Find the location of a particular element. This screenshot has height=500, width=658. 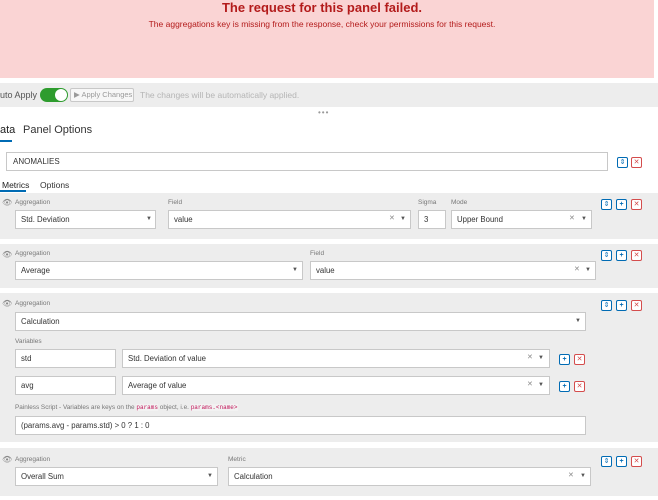

variable-name-input: std is located at coordinates (65, 358).